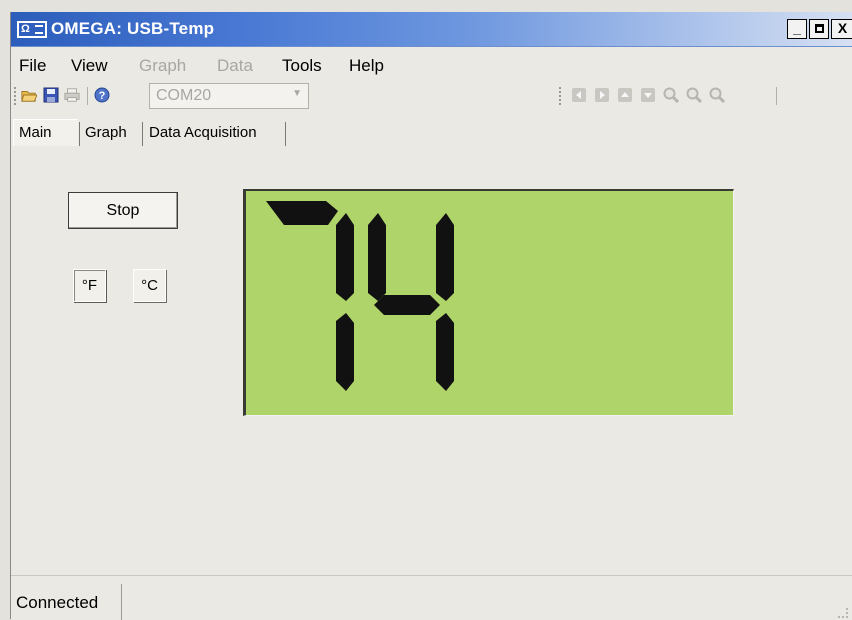 Image resolution: width=852 pixels, height=620 pixels. What do you see at coordinates (87, 96) in the screenshot?
I see `toolbar-separator` at bounding box center [87, 96].